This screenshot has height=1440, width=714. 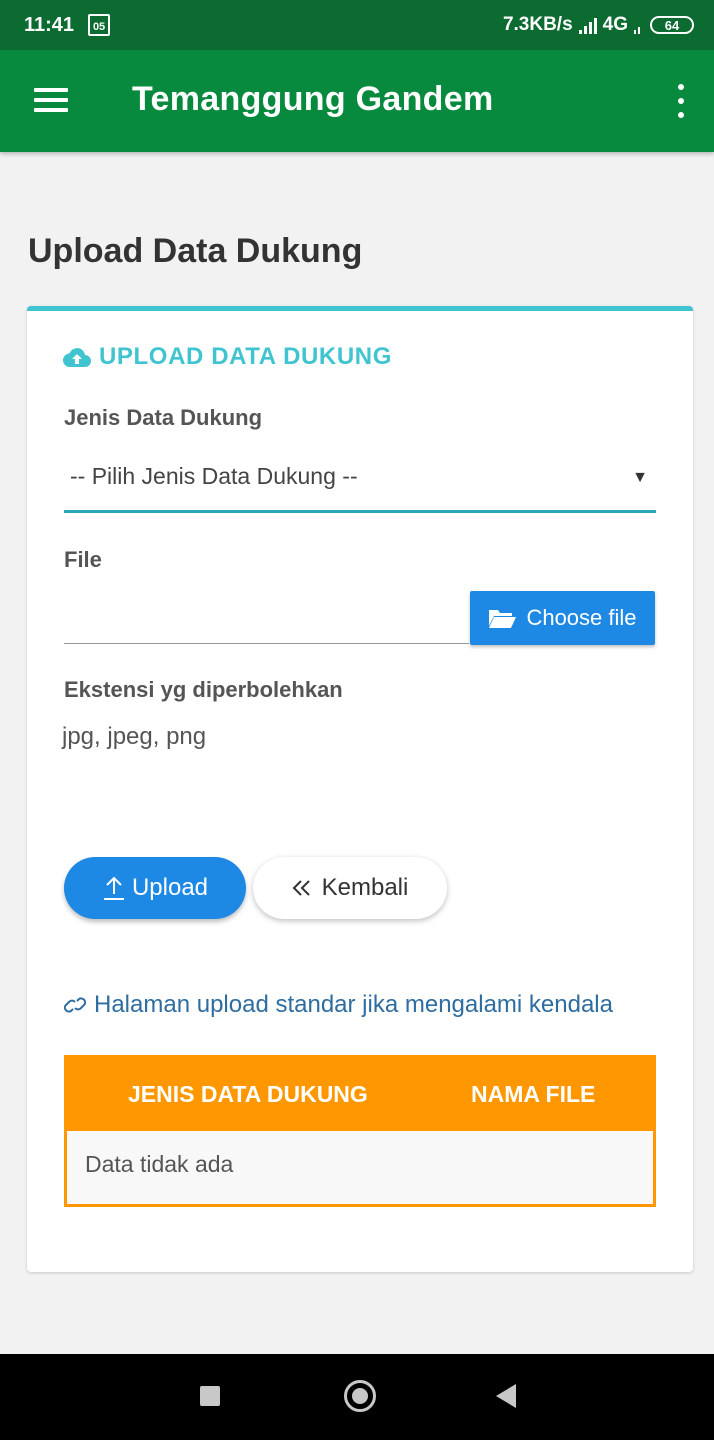 I want to click on sim-icon: 05, so click(x=99, y=25).